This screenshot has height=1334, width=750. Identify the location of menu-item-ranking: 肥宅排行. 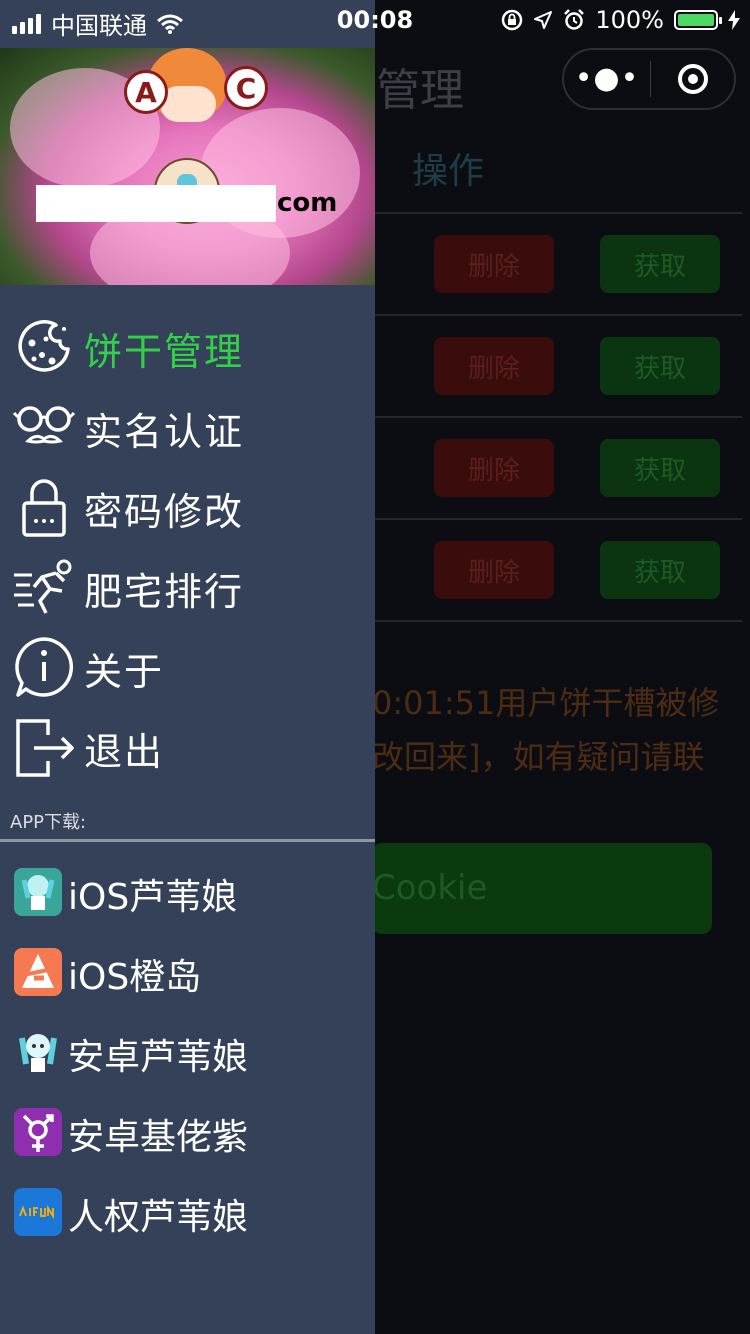
(187, 587).